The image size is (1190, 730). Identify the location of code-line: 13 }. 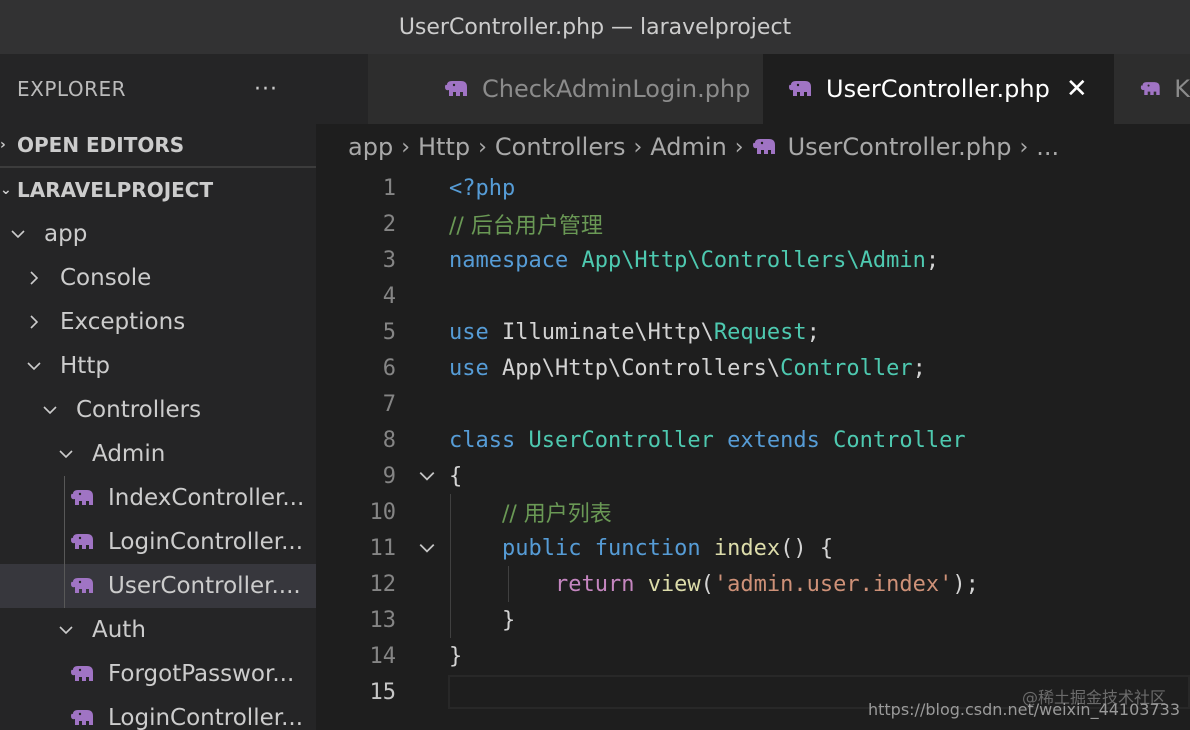
(753, 620).